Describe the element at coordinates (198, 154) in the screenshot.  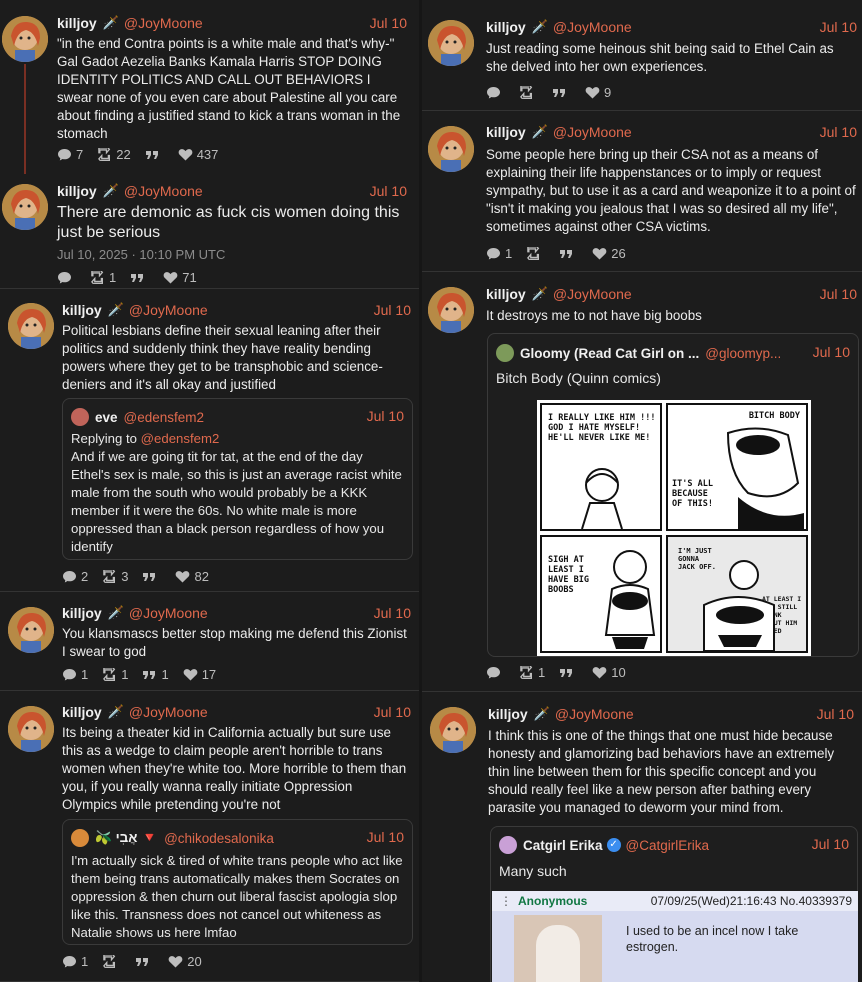
I see `like-button: 437` at that location.